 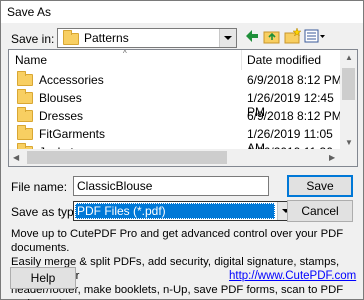 I want to click on save-in-label: Save in:, so click(x=33, y=39).